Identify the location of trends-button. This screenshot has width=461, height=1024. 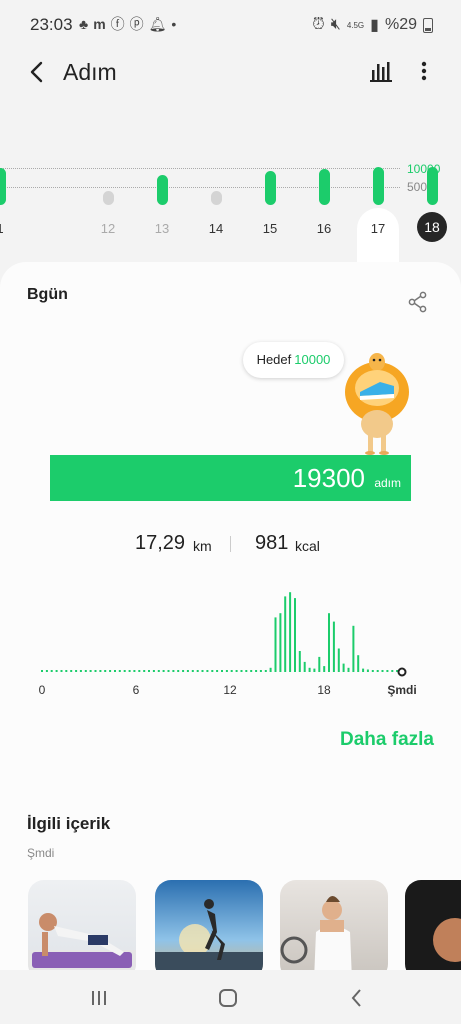
(381, 71).